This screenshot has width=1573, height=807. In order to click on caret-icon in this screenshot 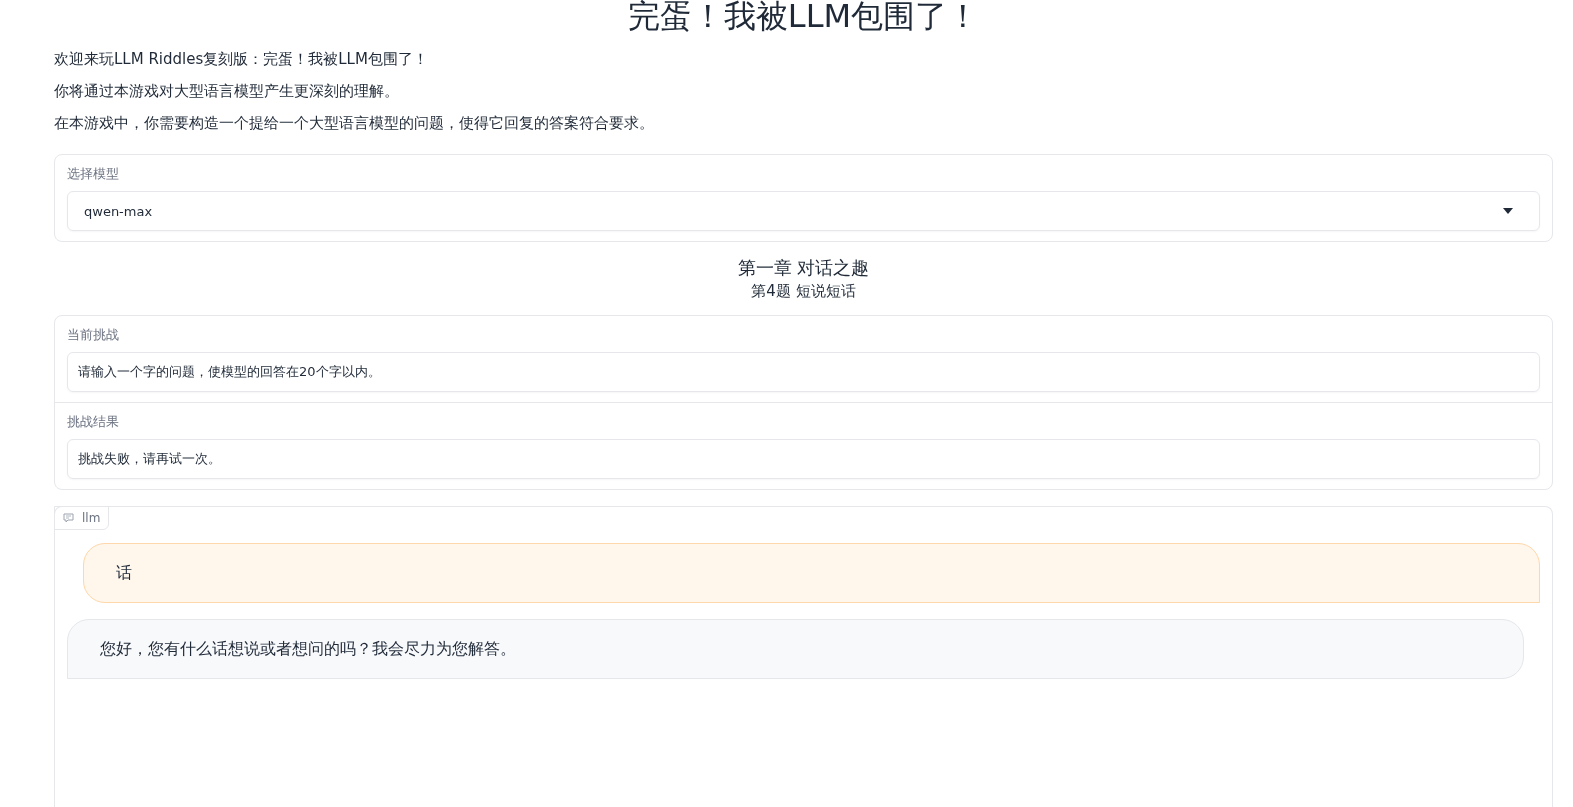, I will do `click(1508, 211)`.